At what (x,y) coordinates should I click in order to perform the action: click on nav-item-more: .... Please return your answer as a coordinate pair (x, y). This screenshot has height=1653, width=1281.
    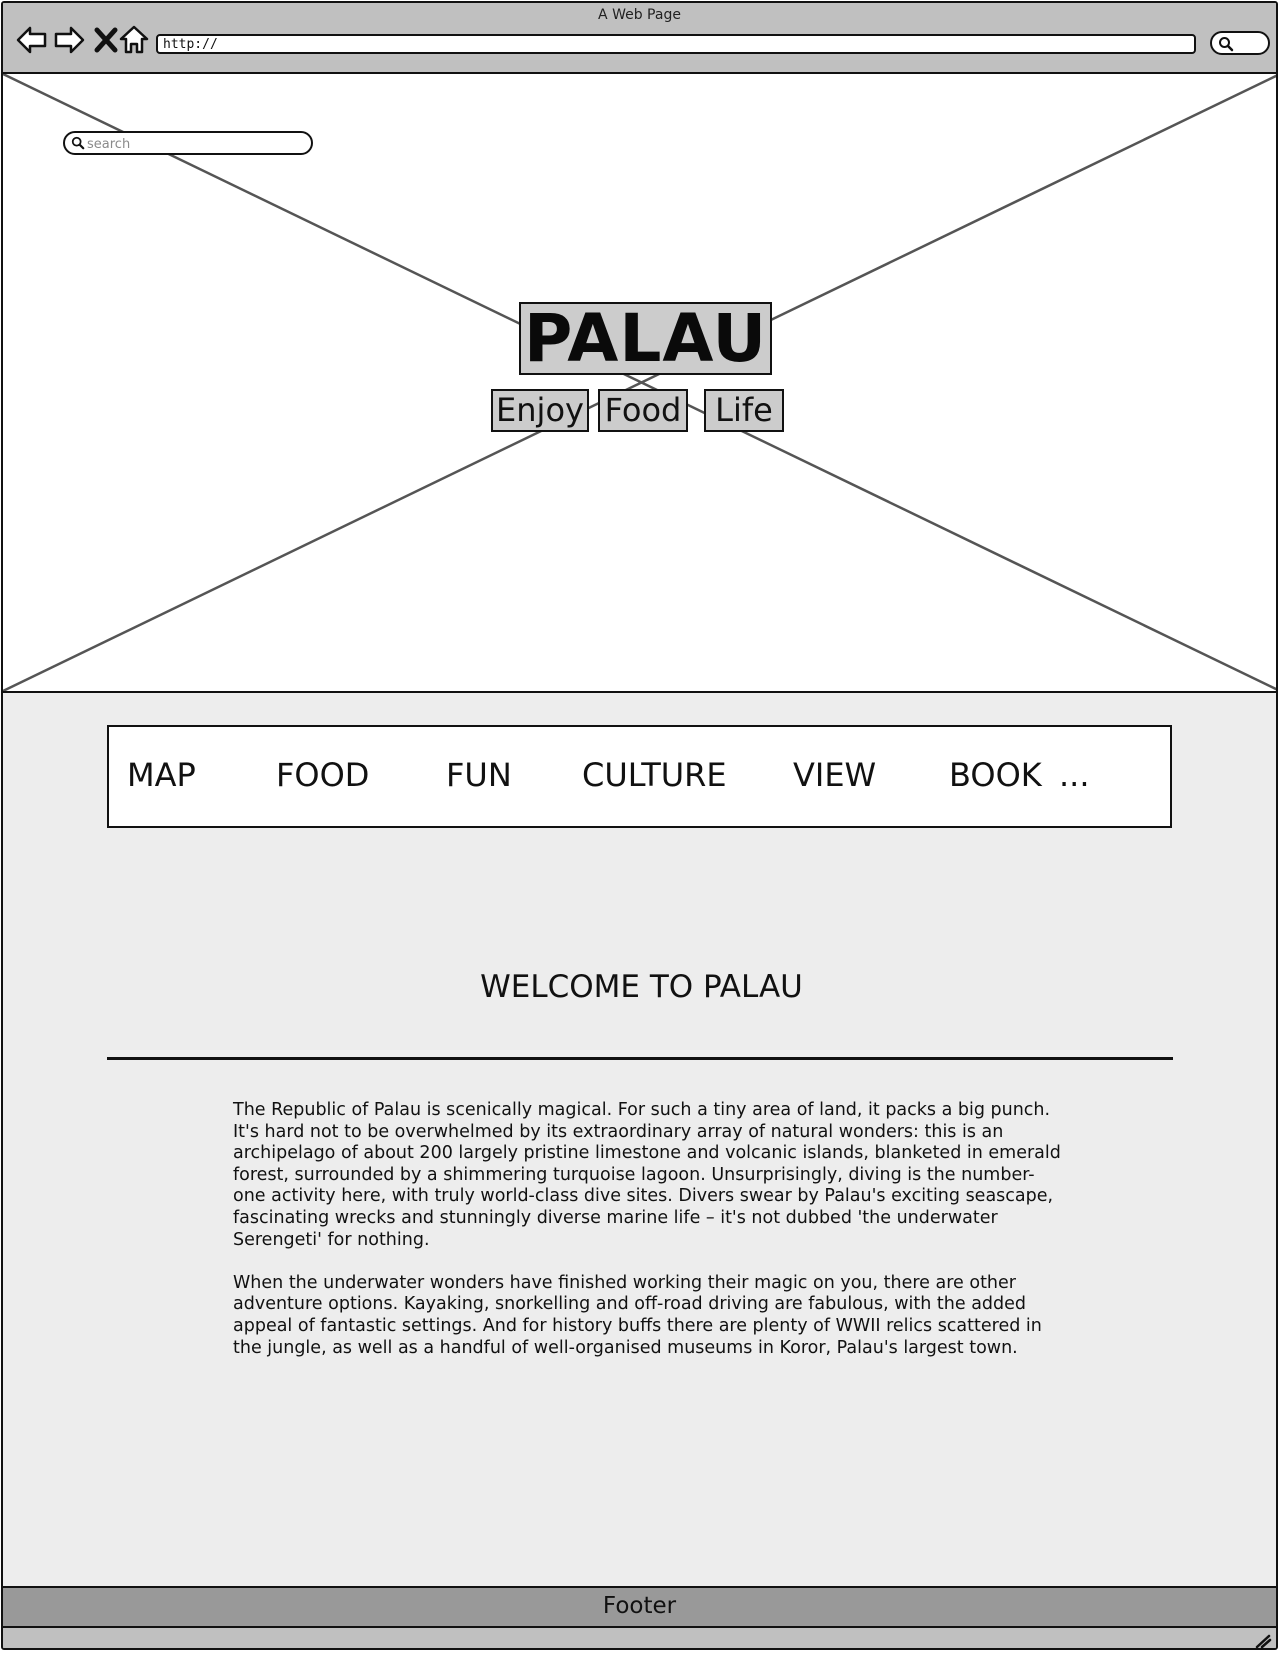
    Looking at the image, I should click on (1074, 775).